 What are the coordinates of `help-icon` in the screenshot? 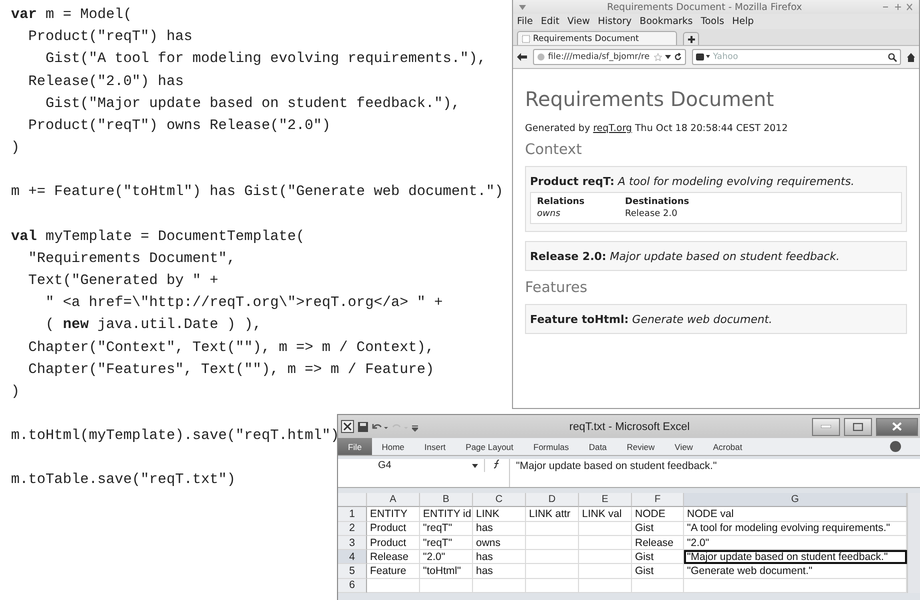 It's located at (895, 446).